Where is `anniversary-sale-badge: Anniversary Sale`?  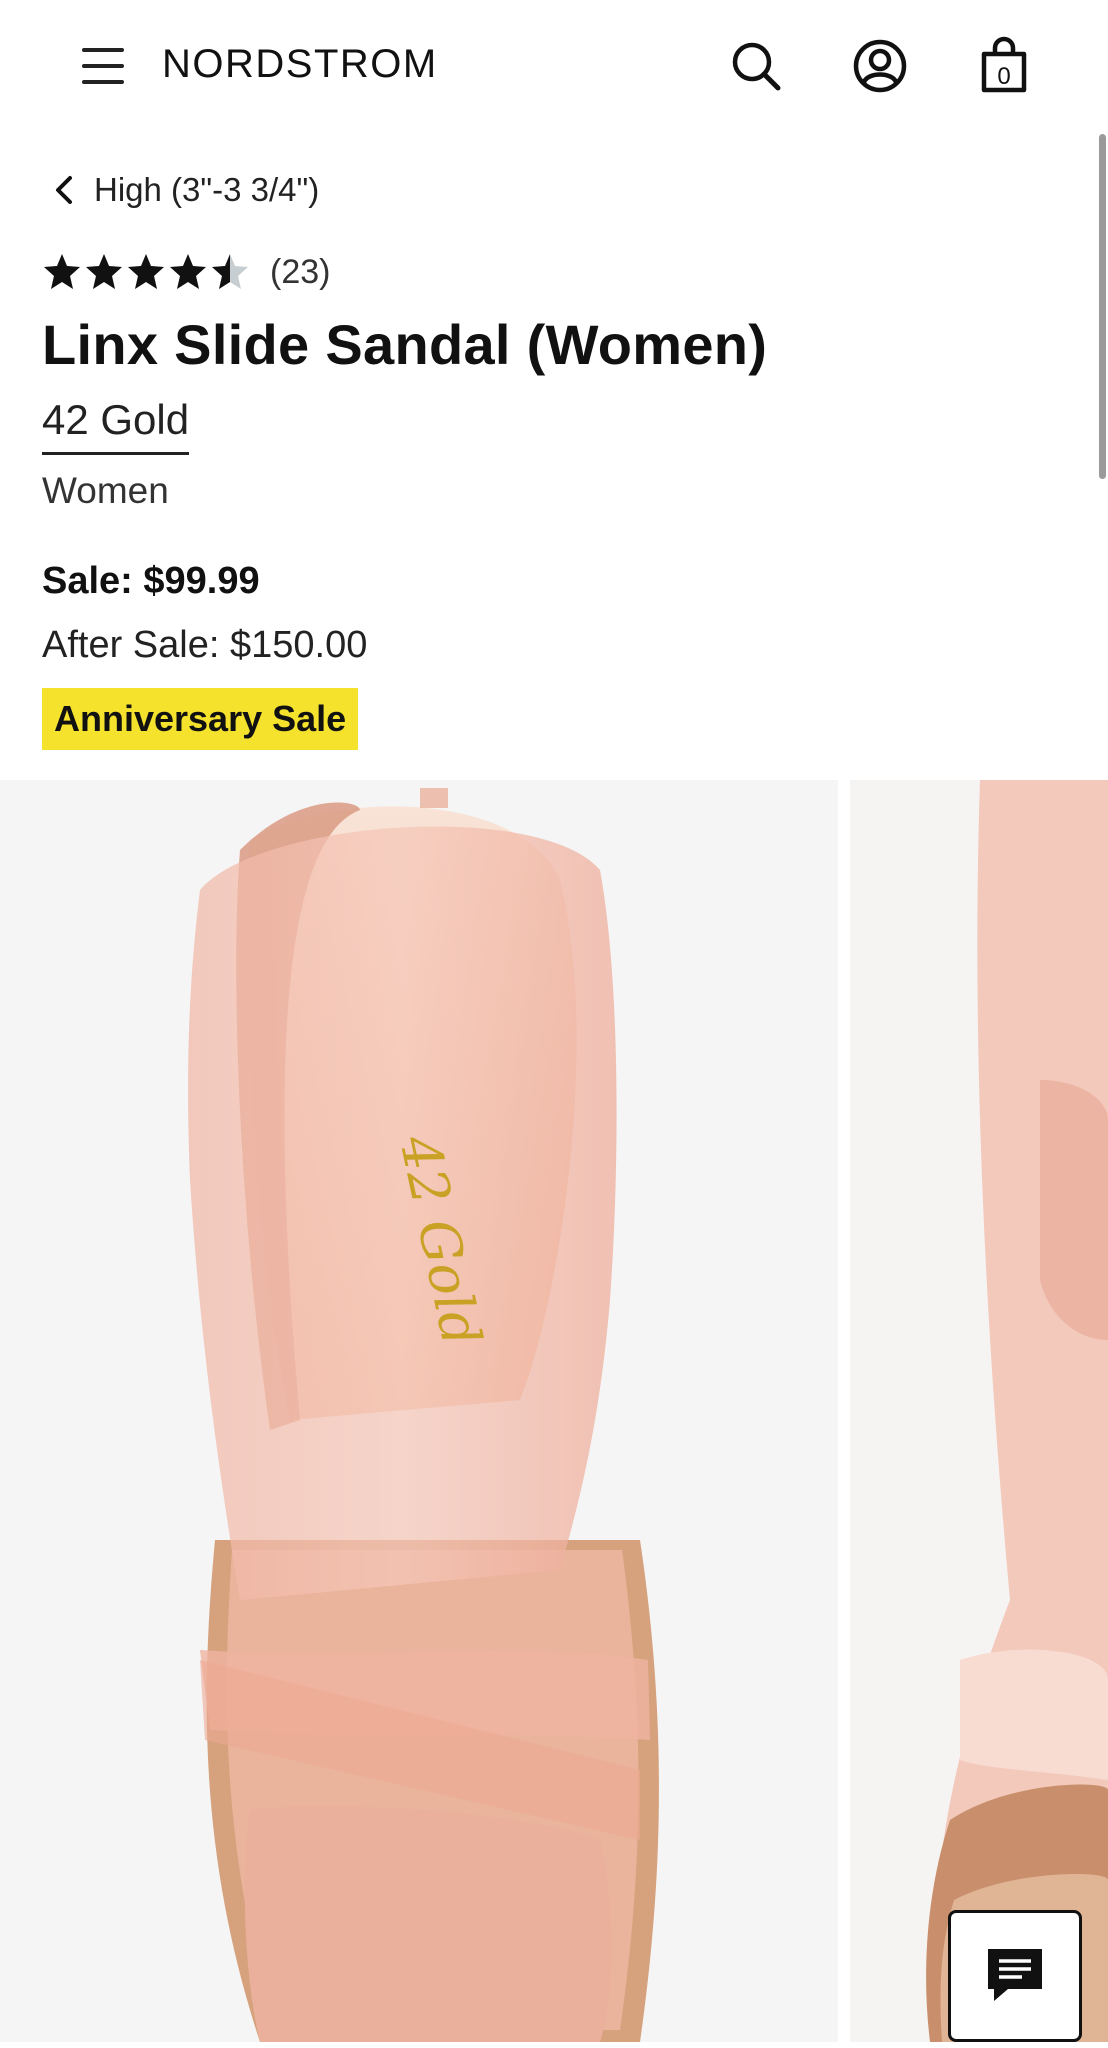
anniversary-sale-badge: Anniversary Sale is located at coordinates (200, 719).